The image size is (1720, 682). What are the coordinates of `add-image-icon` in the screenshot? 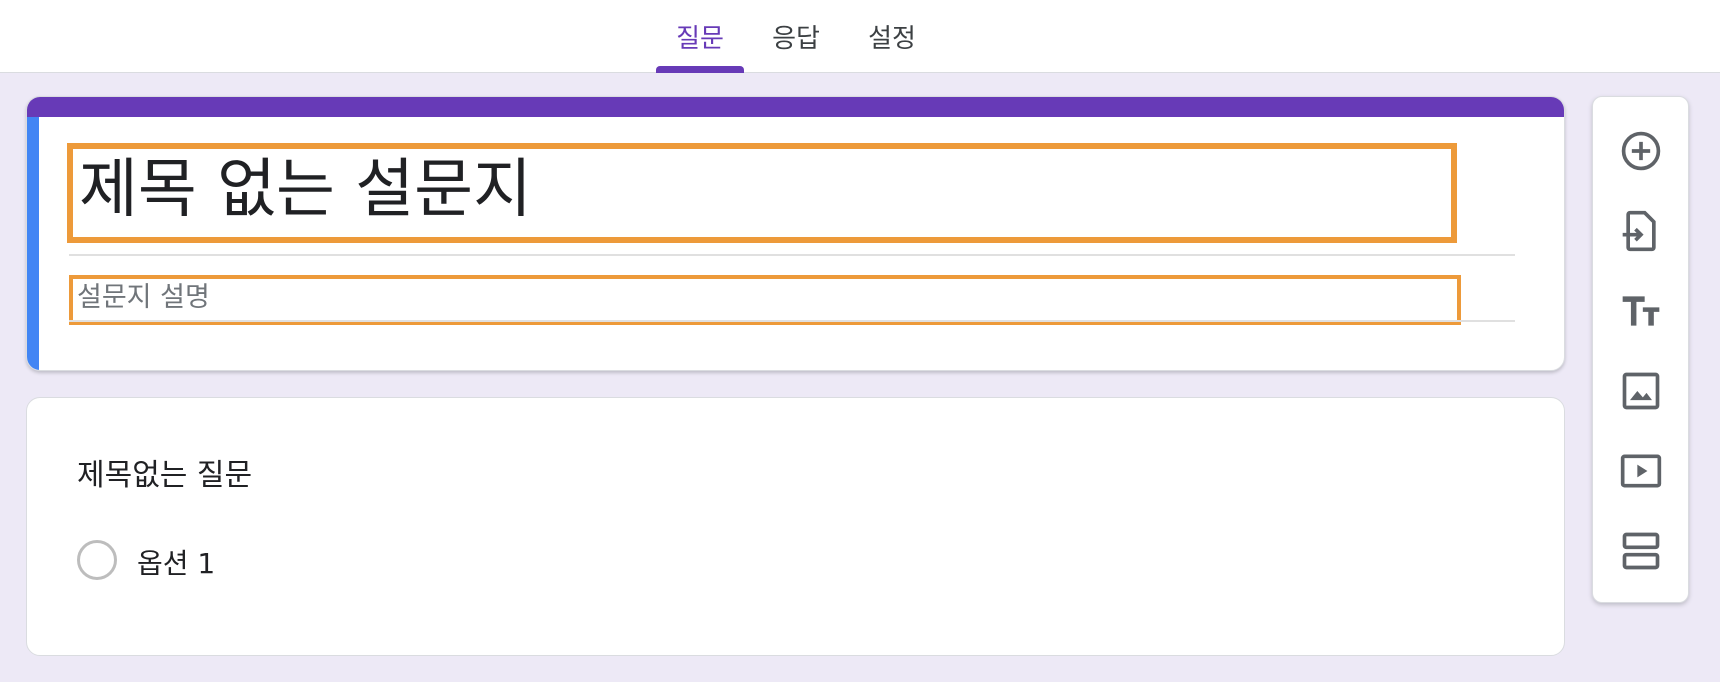 It's located at (1641, 391).